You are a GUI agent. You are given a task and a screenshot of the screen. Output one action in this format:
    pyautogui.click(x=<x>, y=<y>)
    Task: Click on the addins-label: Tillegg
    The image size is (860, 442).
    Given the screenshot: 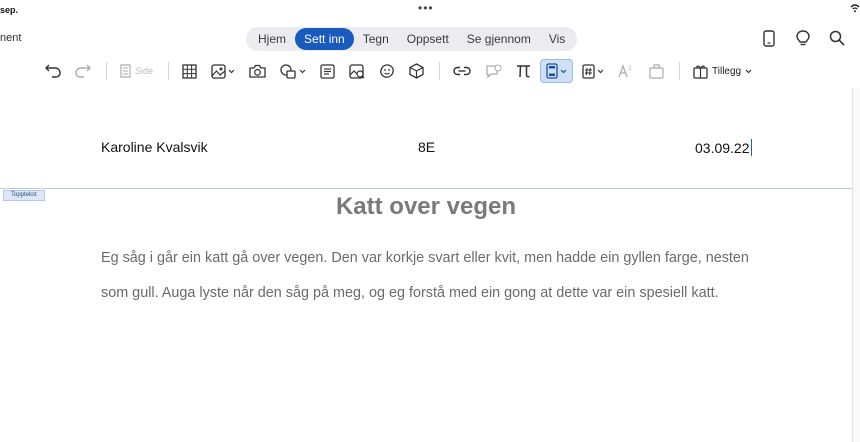 What is the action you would take?
    pyautogui.click(x=727, y=71)
    